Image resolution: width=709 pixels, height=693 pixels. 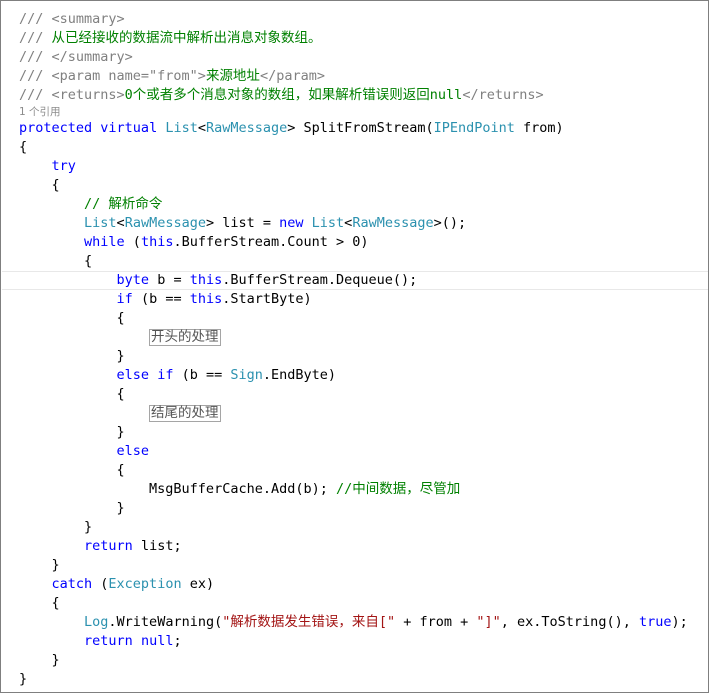 What do you see at coordinates (293, 95) in the screenshot?
I see `code-token: 0个或者多个消息对象的数组，如果解析错误则返回null` at bounding box center [293, 95].